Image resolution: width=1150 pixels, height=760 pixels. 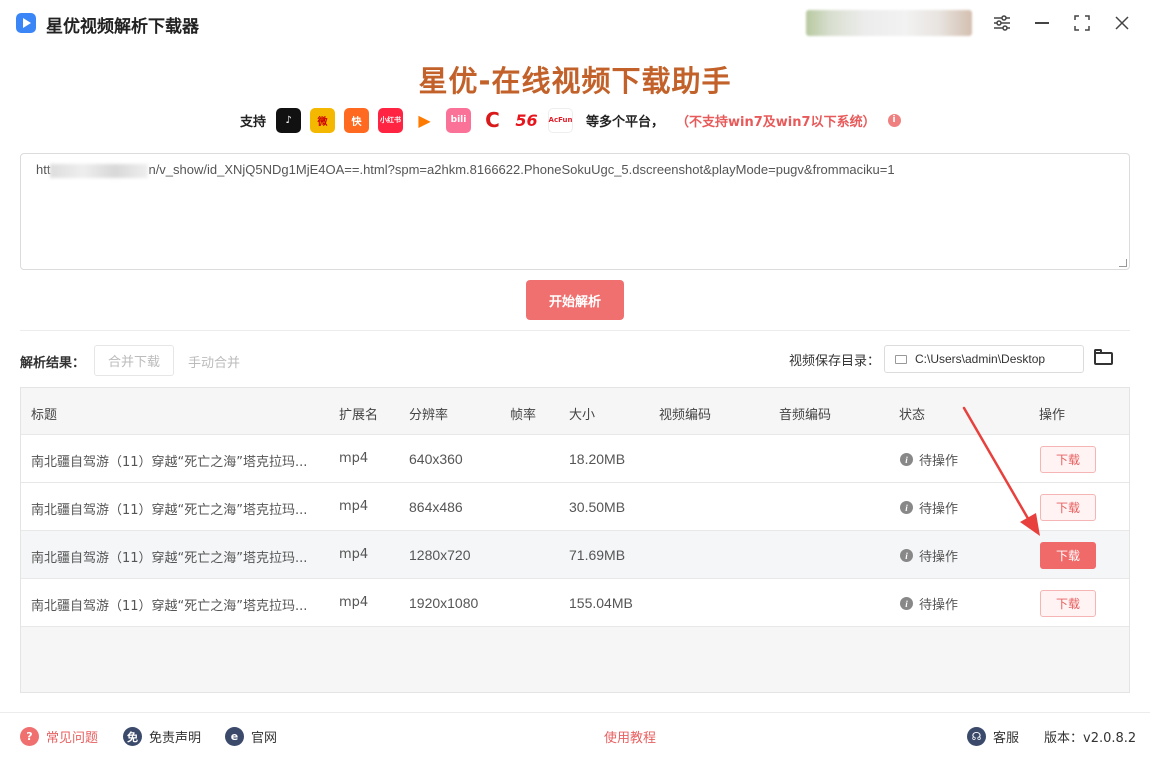 What do you see at coordinates (214, 361) in the screenshot?
I see `manual-merge-button: 手动合并` at bounding box center [214, 361].